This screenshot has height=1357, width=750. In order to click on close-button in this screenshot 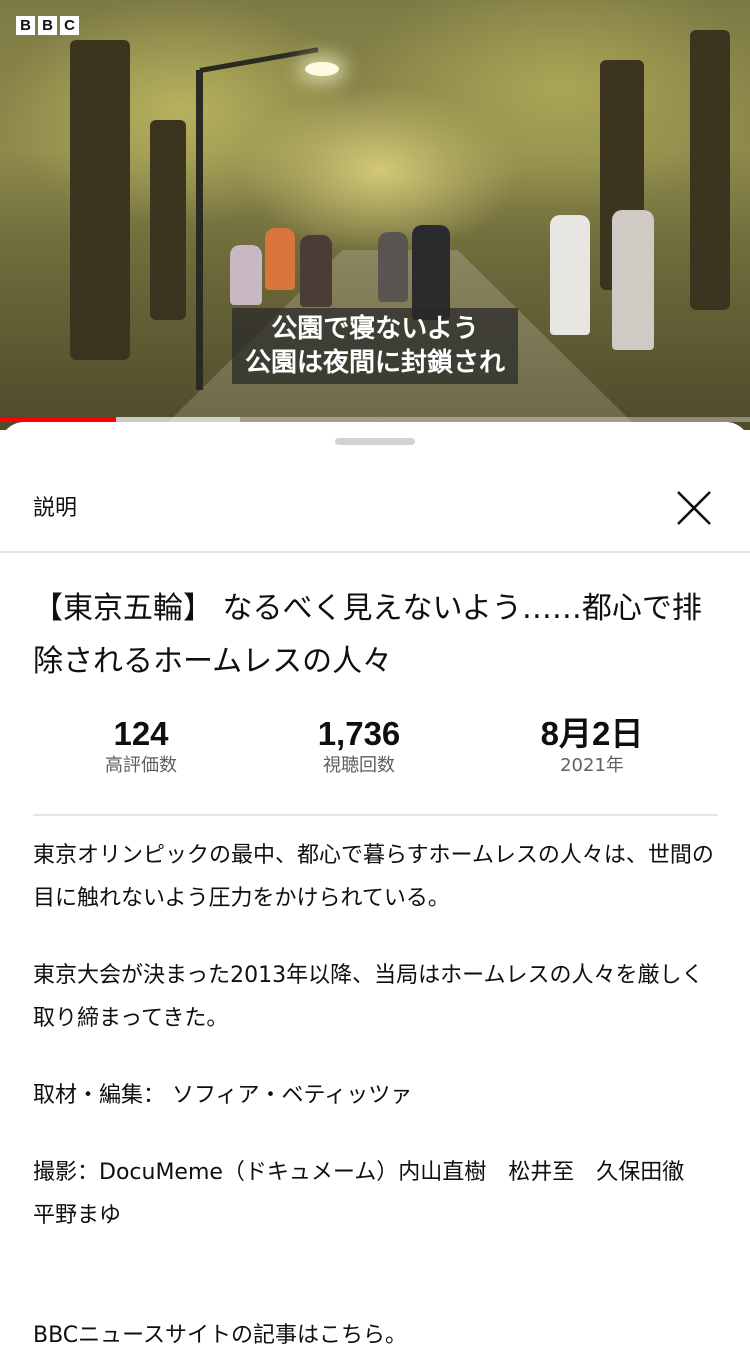, I will do `click(694, 508)`.